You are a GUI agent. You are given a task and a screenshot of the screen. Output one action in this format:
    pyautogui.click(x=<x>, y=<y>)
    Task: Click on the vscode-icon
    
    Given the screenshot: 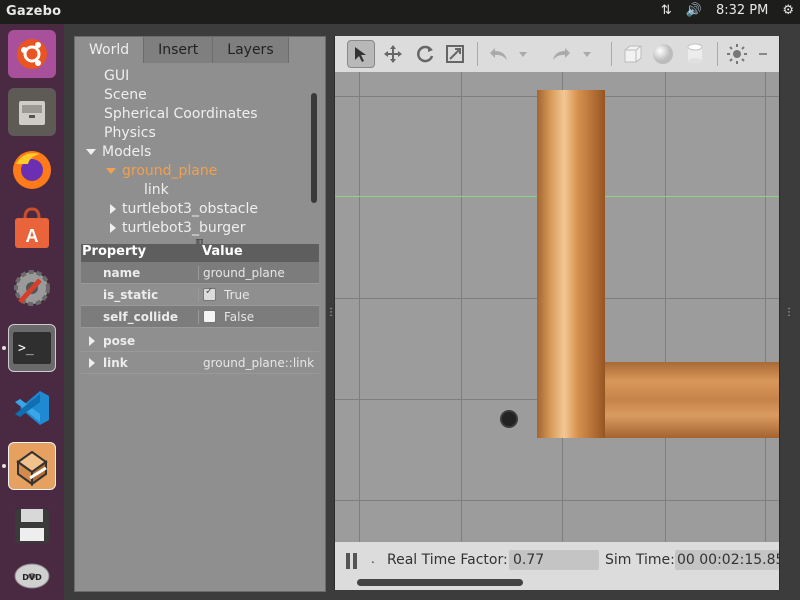 What is the action you would take?
    pyautogui.click(x=32, y=408)
    